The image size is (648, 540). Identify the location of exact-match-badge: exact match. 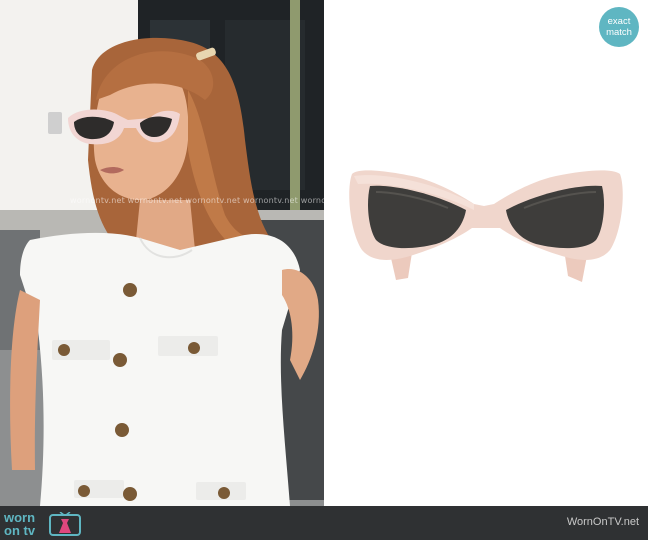
(619, 27).